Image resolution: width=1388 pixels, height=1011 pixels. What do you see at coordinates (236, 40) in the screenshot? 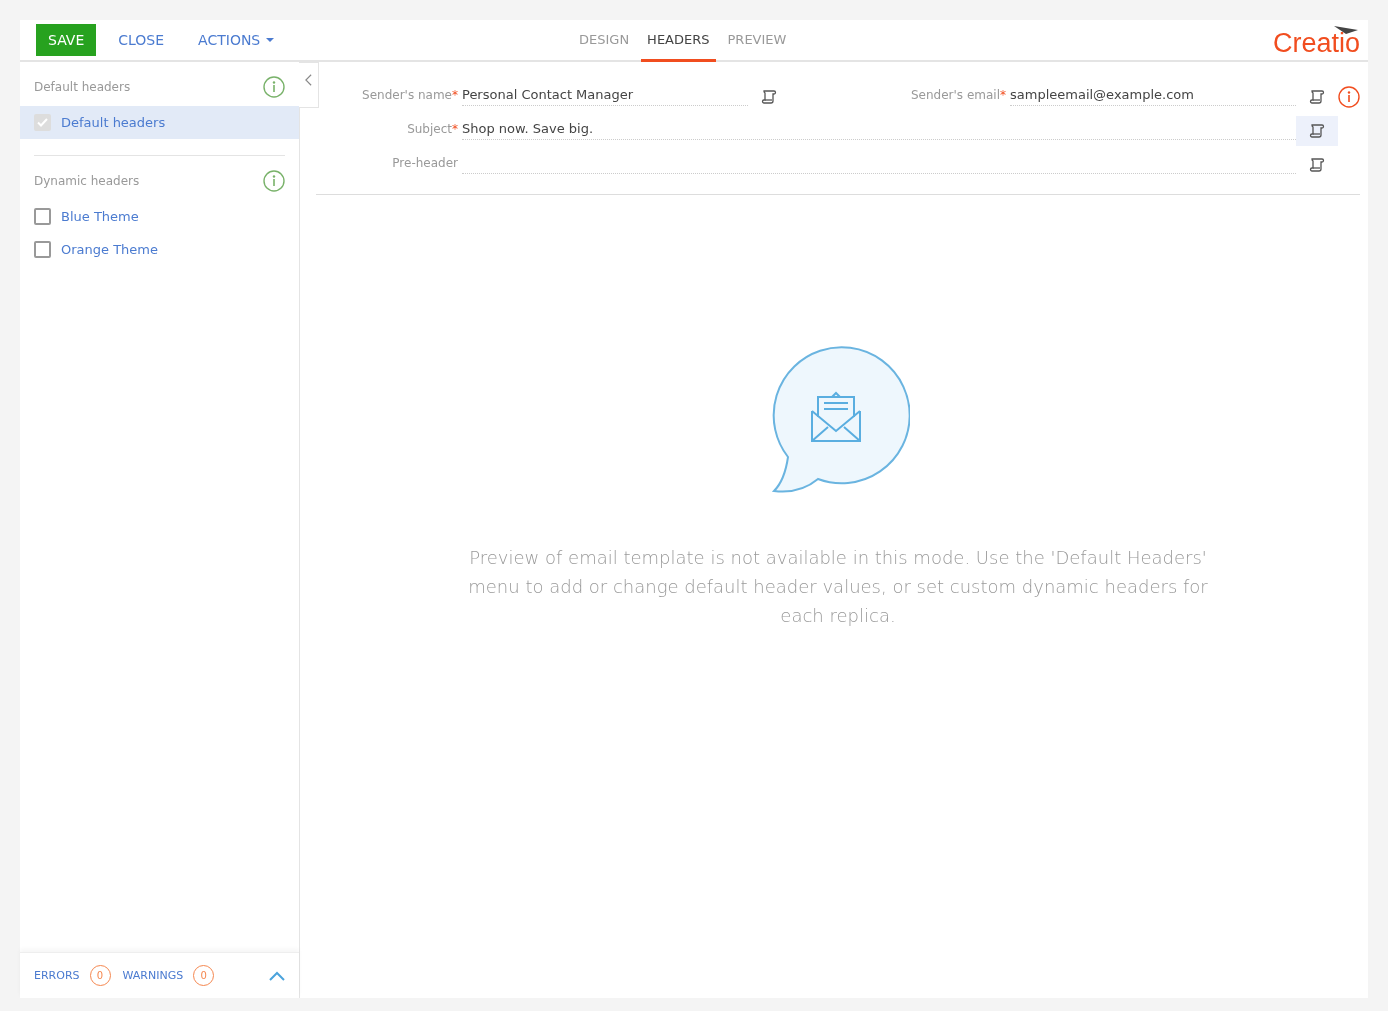
I see `actions-menu-button: ACTIONS` at bounding box center [236, 40].